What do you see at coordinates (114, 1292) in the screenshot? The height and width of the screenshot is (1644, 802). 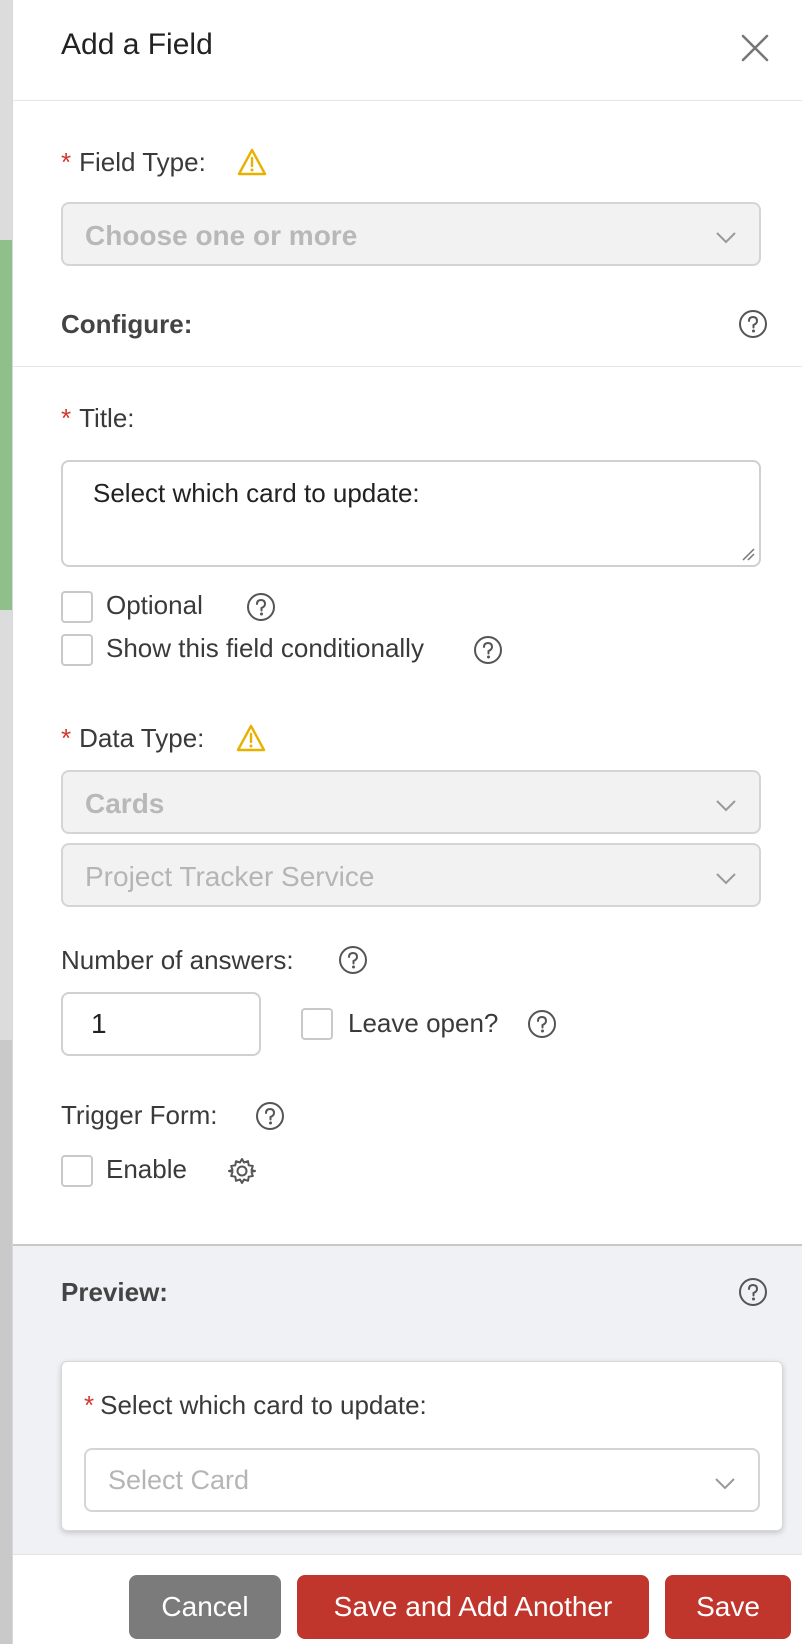 I see `preview-heading: Preview:` at bounding box center [114, 1292].